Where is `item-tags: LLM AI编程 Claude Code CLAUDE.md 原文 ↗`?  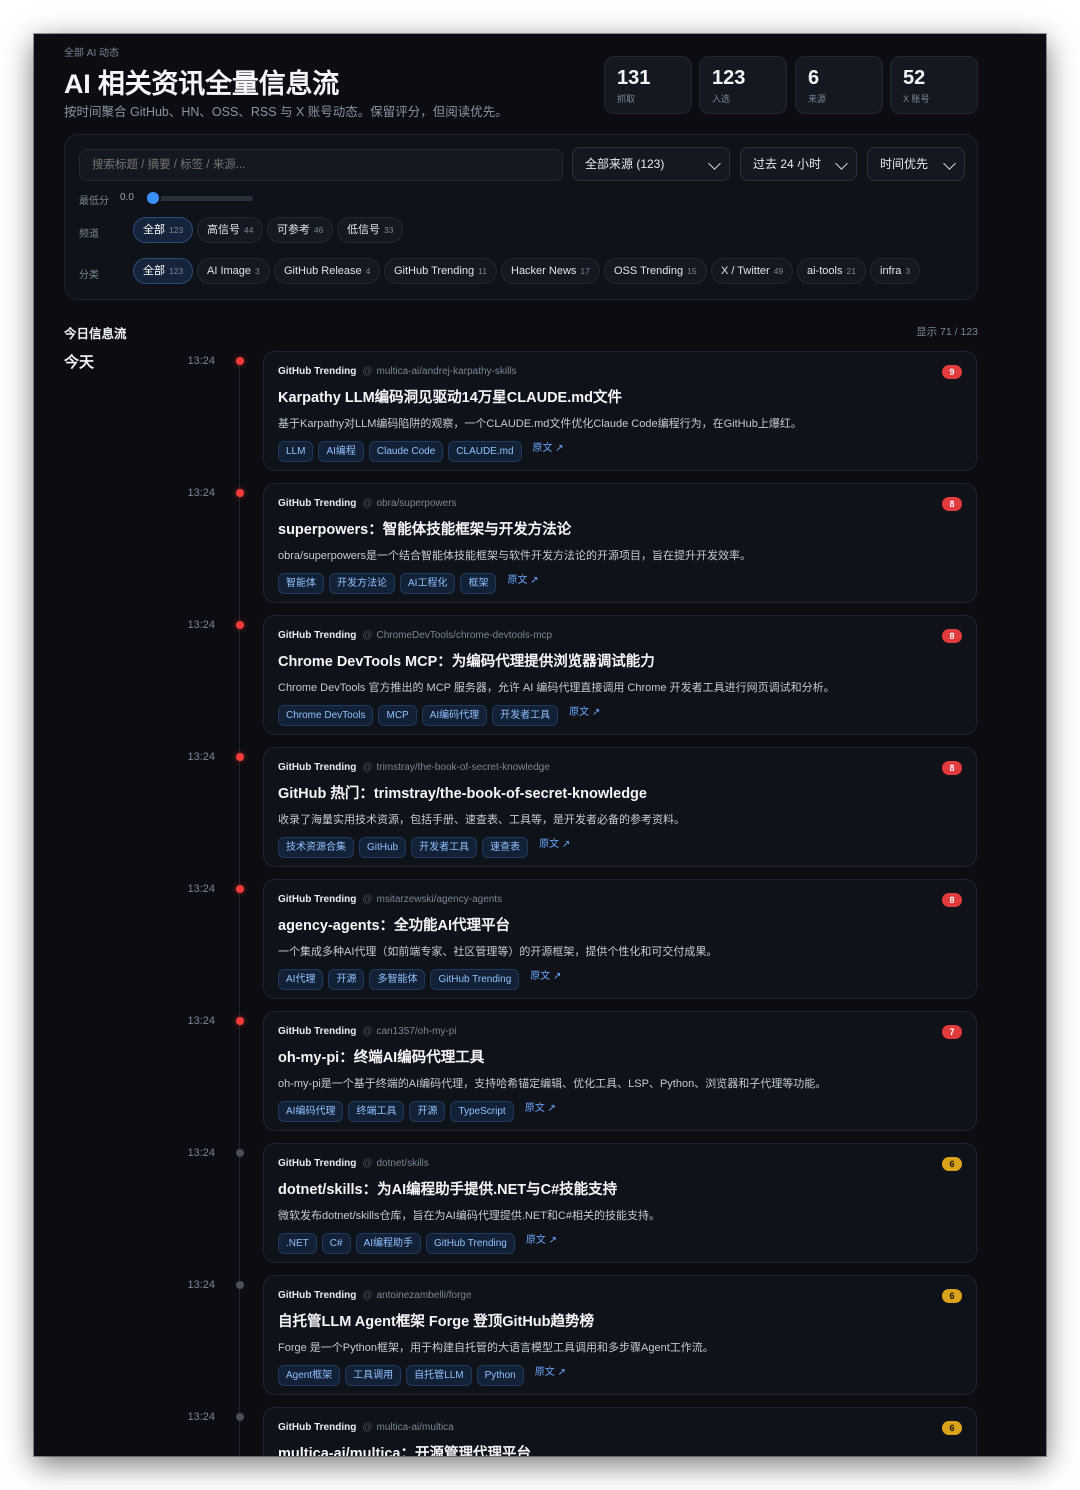
item-tags: LLM AI编程 Claude Code CLAUDE.md 原文 ↗ is located at coordinates (421, 451).